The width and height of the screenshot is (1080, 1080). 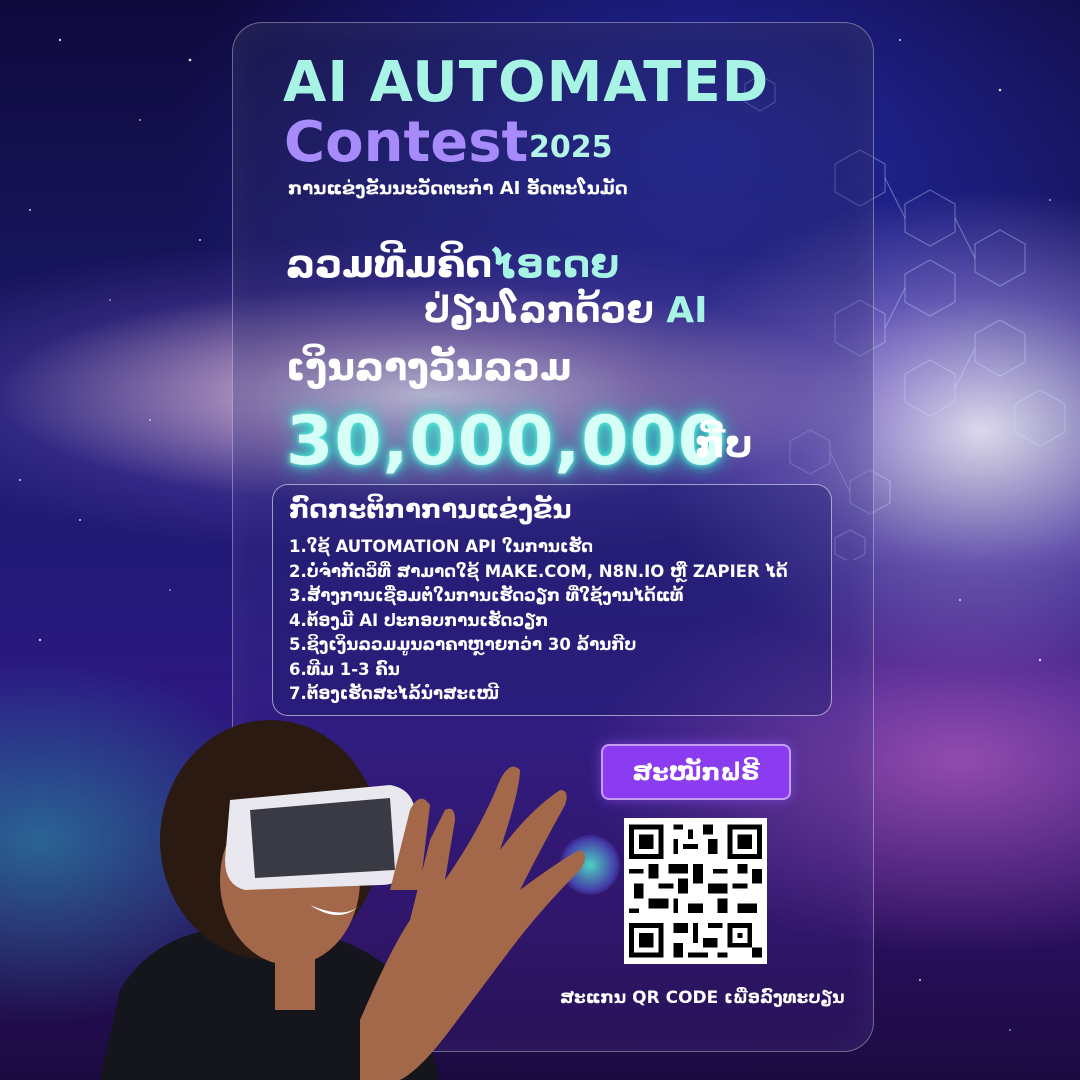 I want to click on prize-currency: ກີບ, so click(x=724, y=444).